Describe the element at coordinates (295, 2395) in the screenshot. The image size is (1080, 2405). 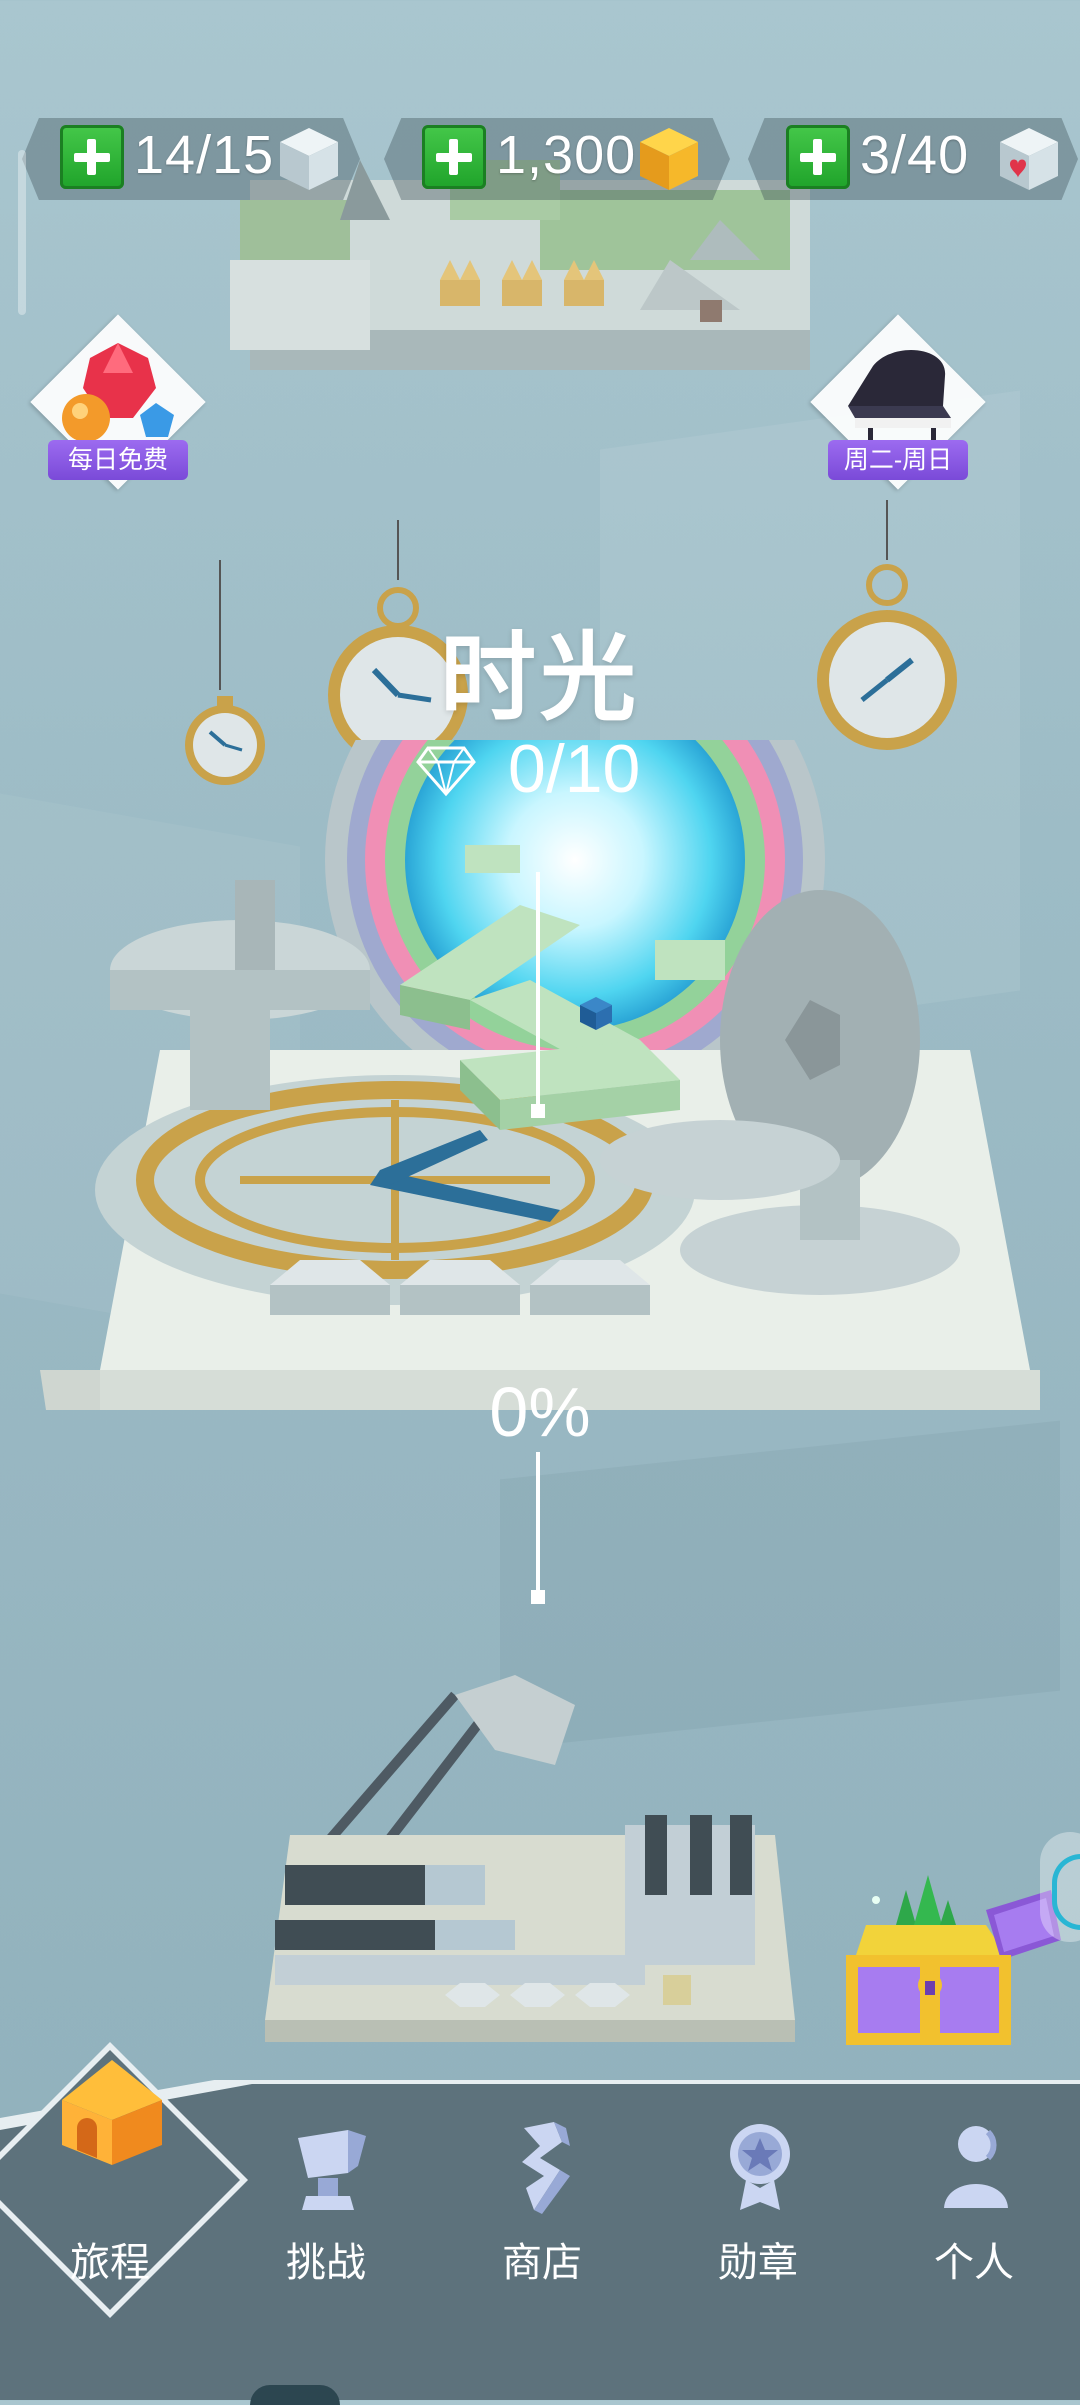
I see `decor-bottom` at that location.